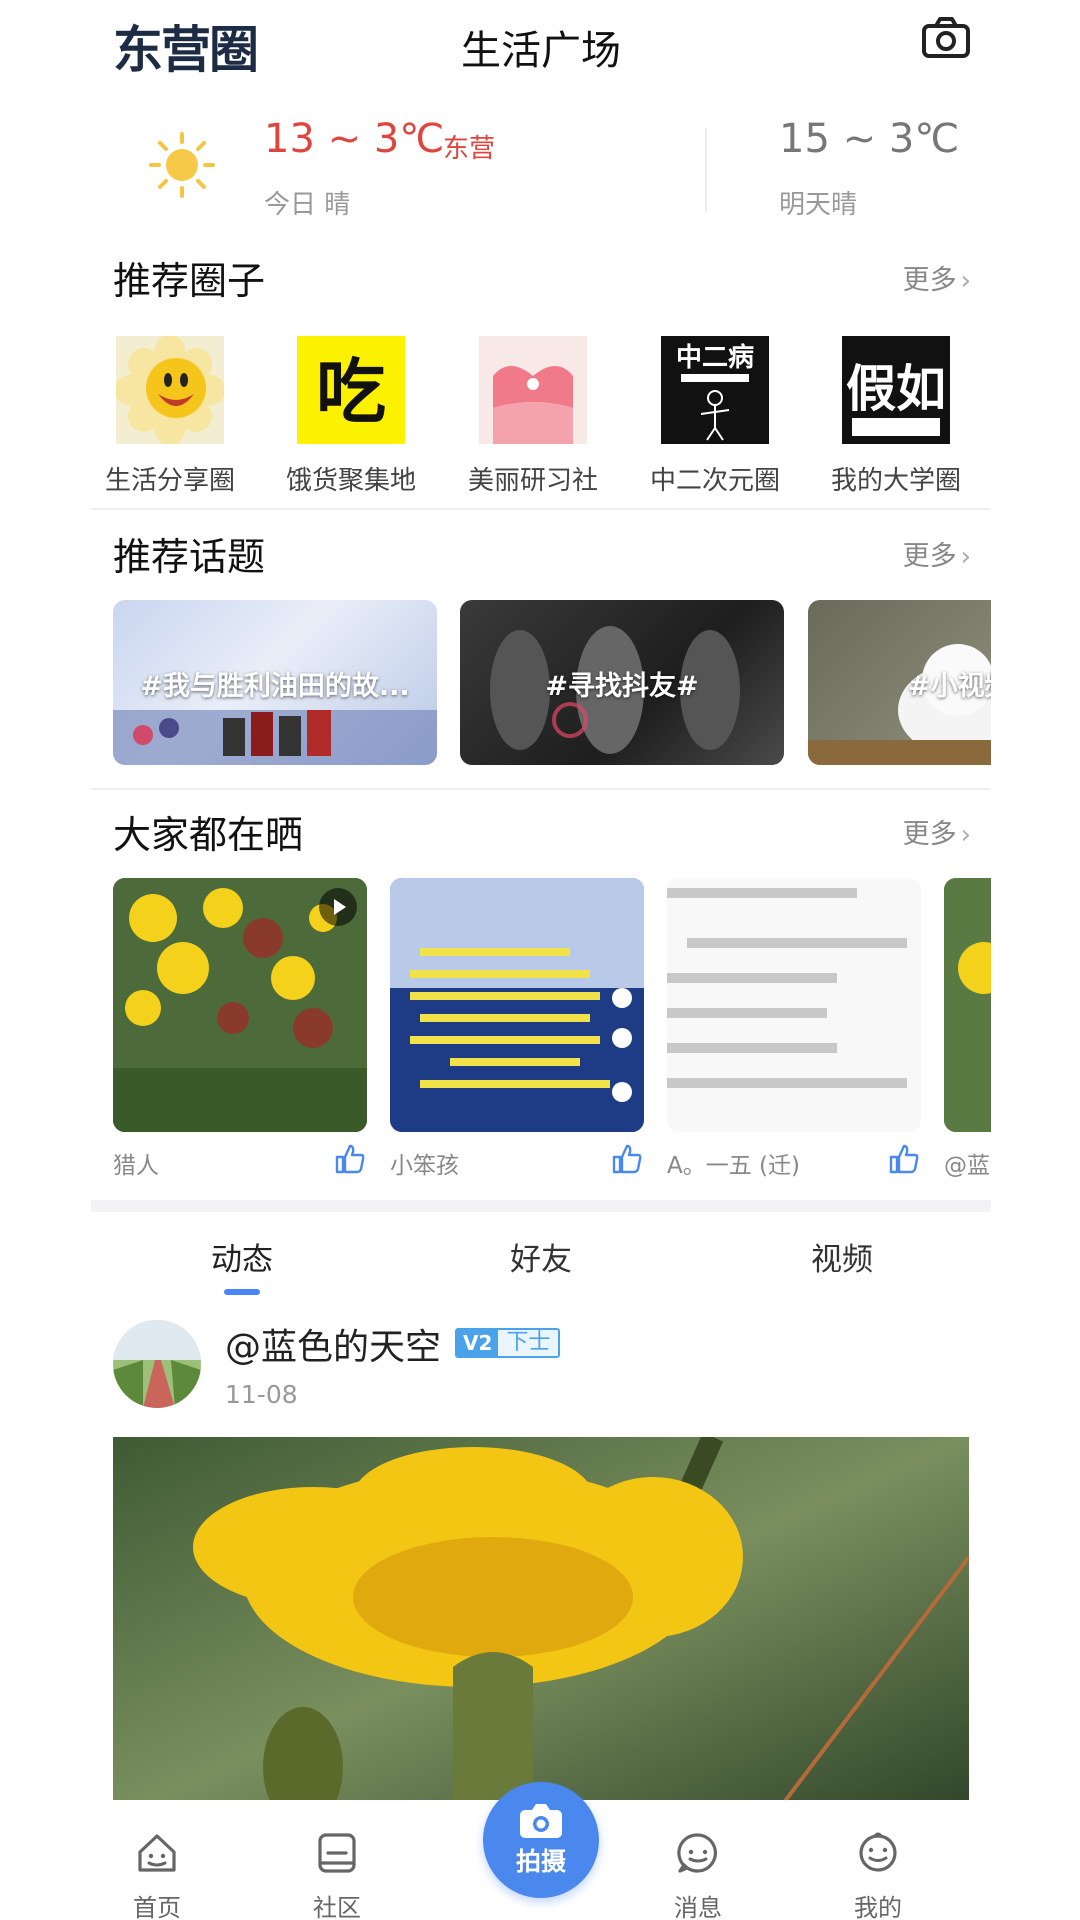 Image resolution: width=1080 pixels, height=1920 pixels. I want to click on rank-label: 下士, so click(528, 1343).